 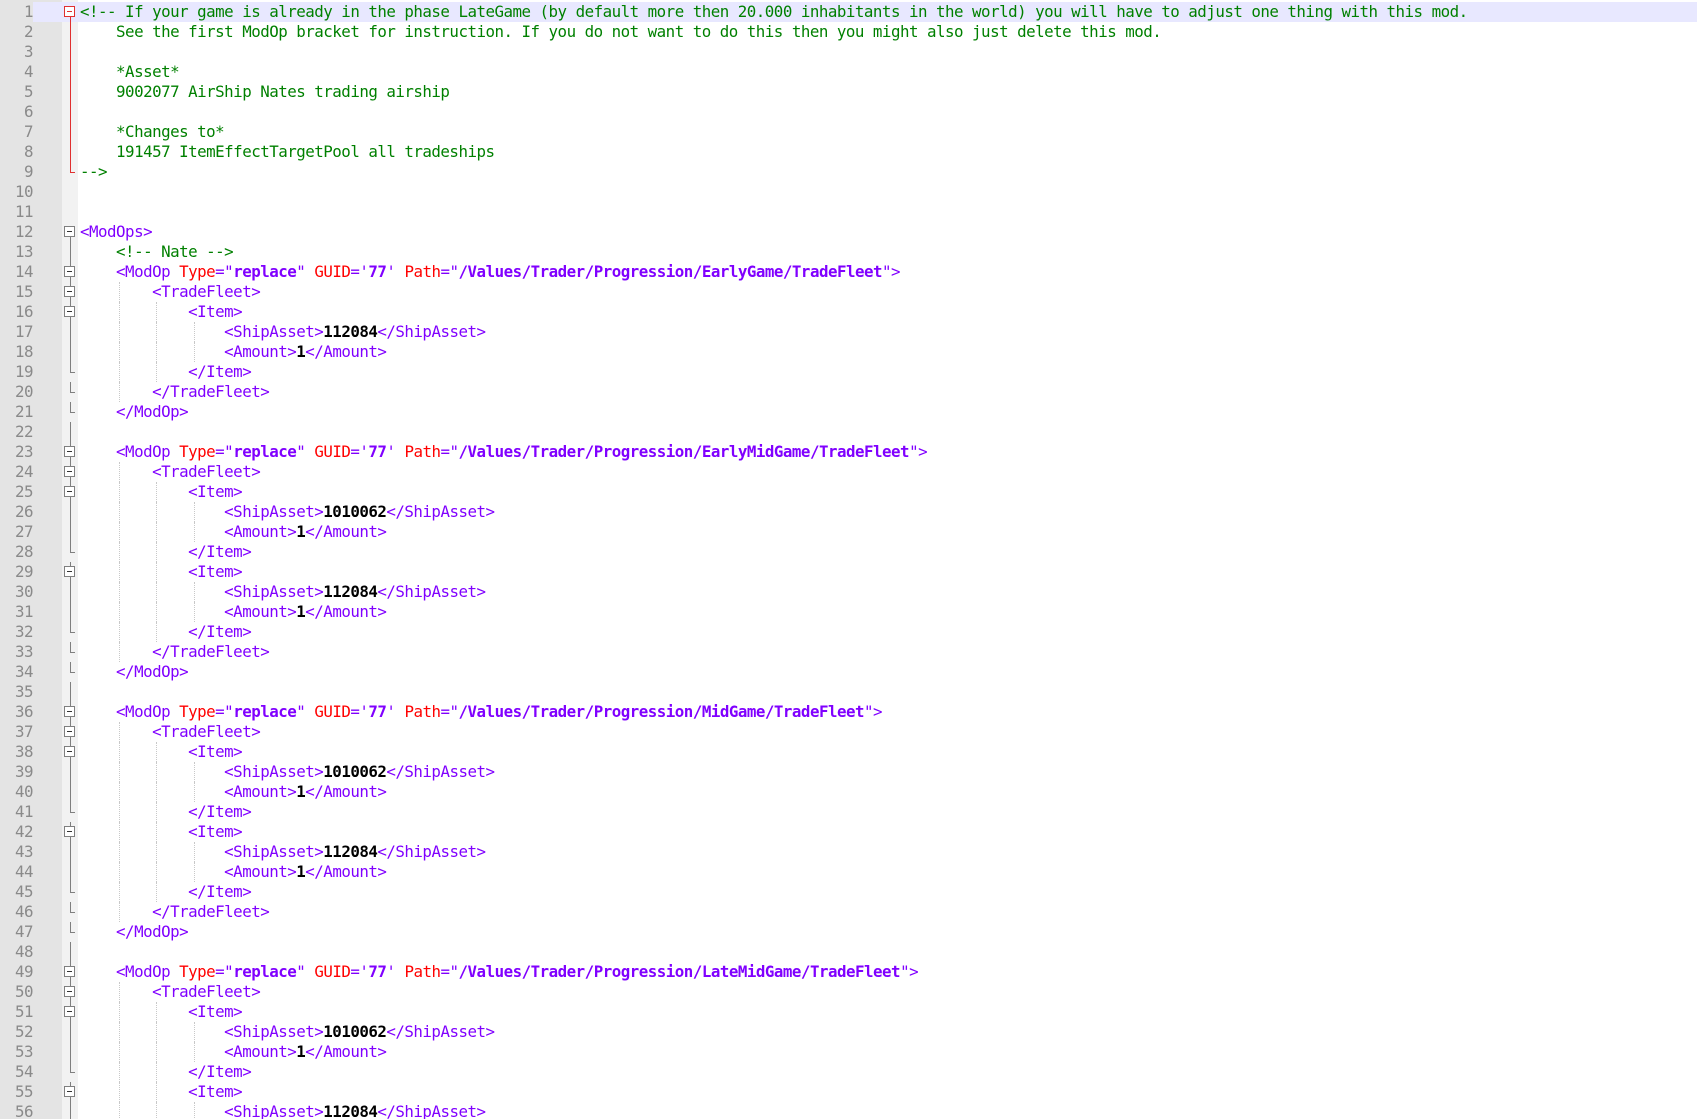 I want to click on code-line: 9 -->, so click(x=848, y=172).